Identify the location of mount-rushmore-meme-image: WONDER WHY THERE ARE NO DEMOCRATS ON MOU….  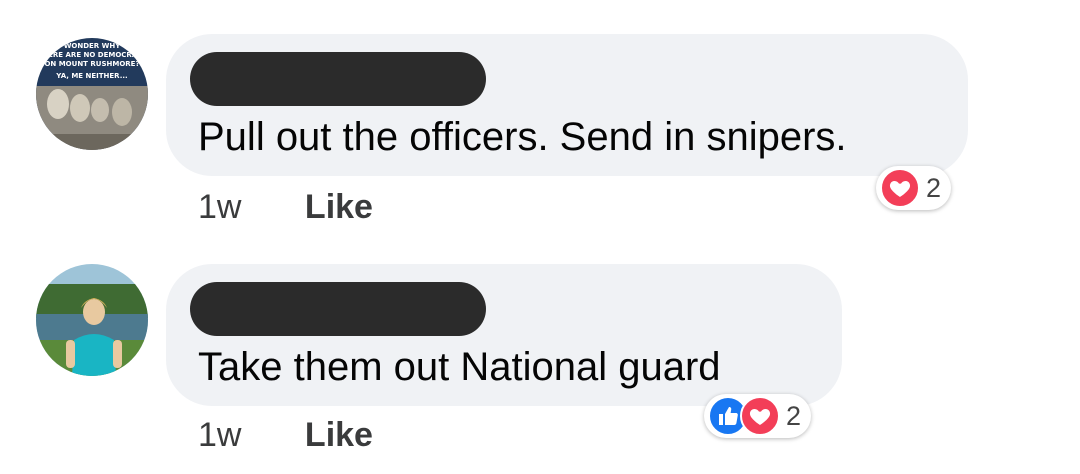
(92, 94).